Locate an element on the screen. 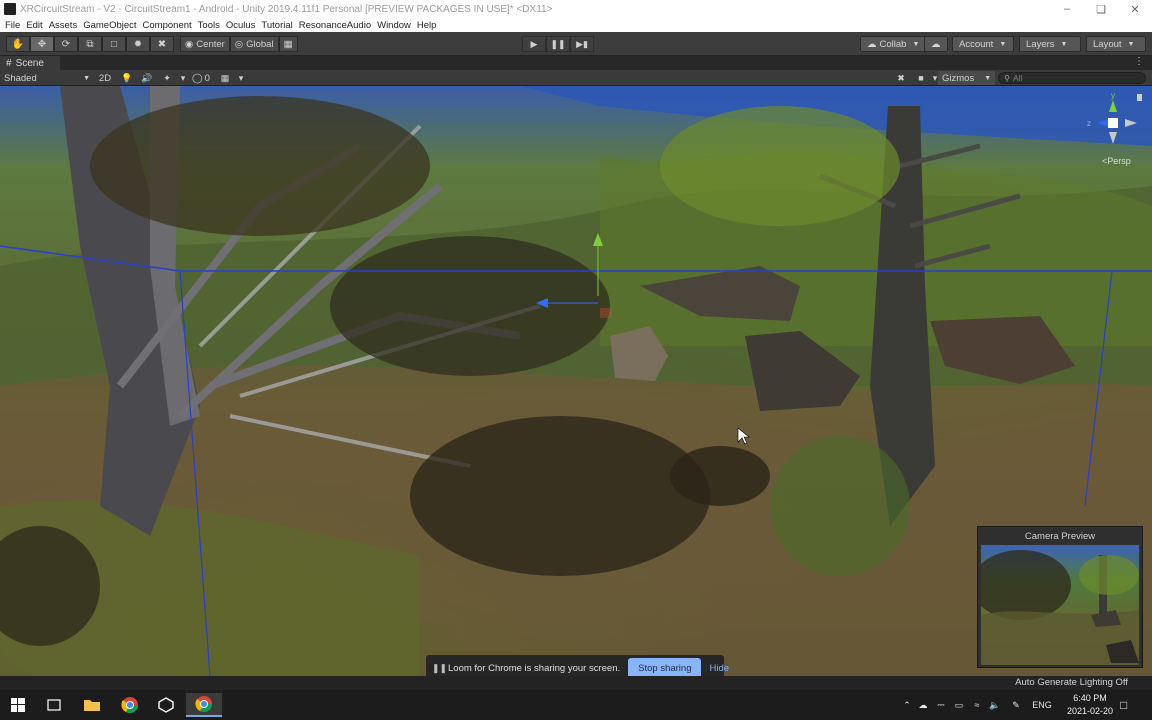 This screenshot has height=720, width=1152. task-view-icon is located at coordinates (54, 705).